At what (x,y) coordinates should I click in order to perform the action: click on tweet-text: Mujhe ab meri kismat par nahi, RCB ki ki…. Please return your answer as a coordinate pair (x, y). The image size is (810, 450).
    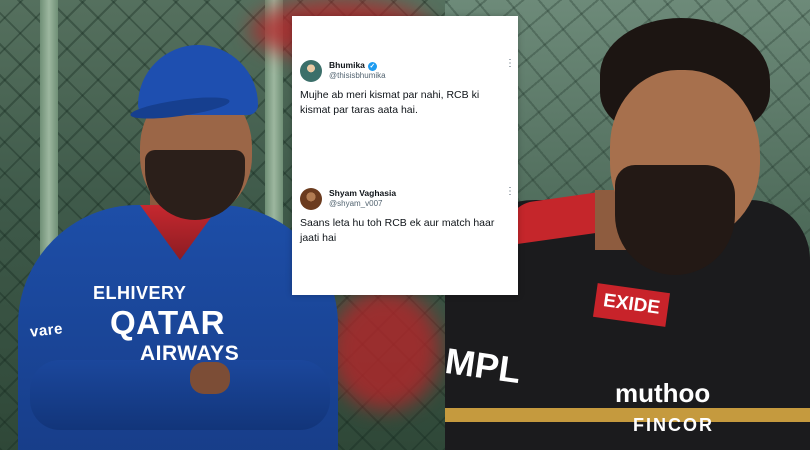
    Looking at the image, I should click on (390, 102).